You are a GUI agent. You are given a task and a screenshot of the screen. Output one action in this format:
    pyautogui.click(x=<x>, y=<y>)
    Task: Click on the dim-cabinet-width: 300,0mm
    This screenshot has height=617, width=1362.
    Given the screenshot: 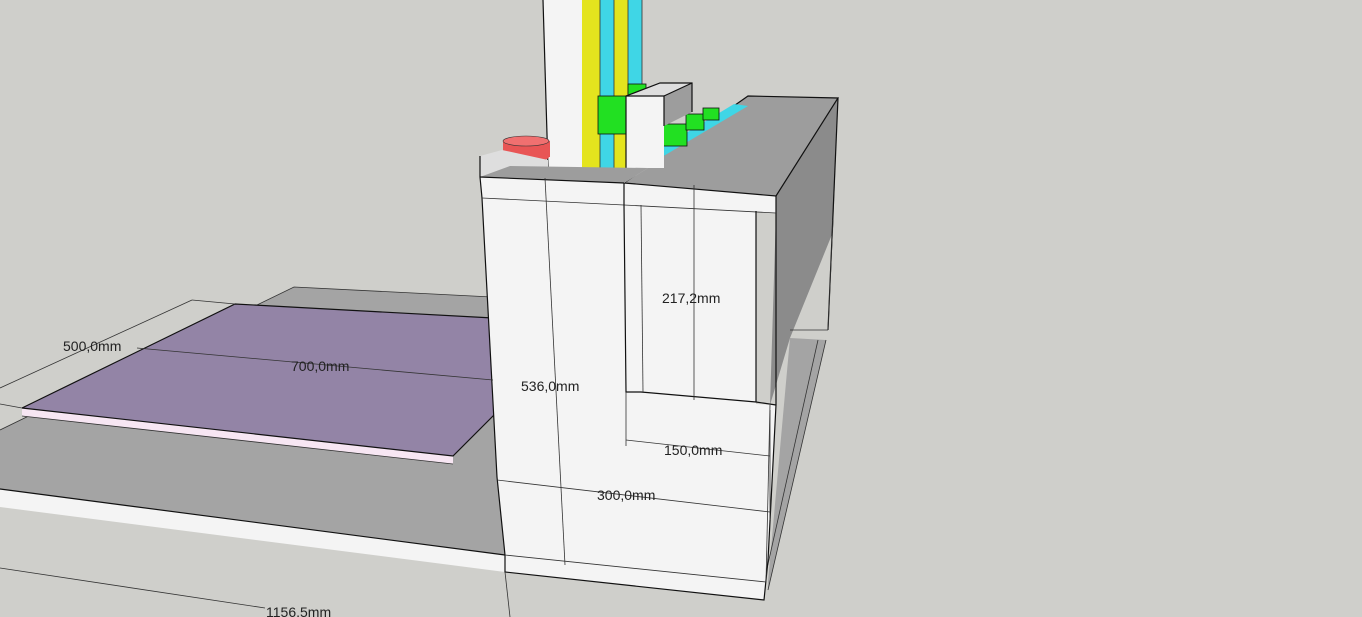 What is the action you would take?
    pyautogui.click(x=626, y=495)
    